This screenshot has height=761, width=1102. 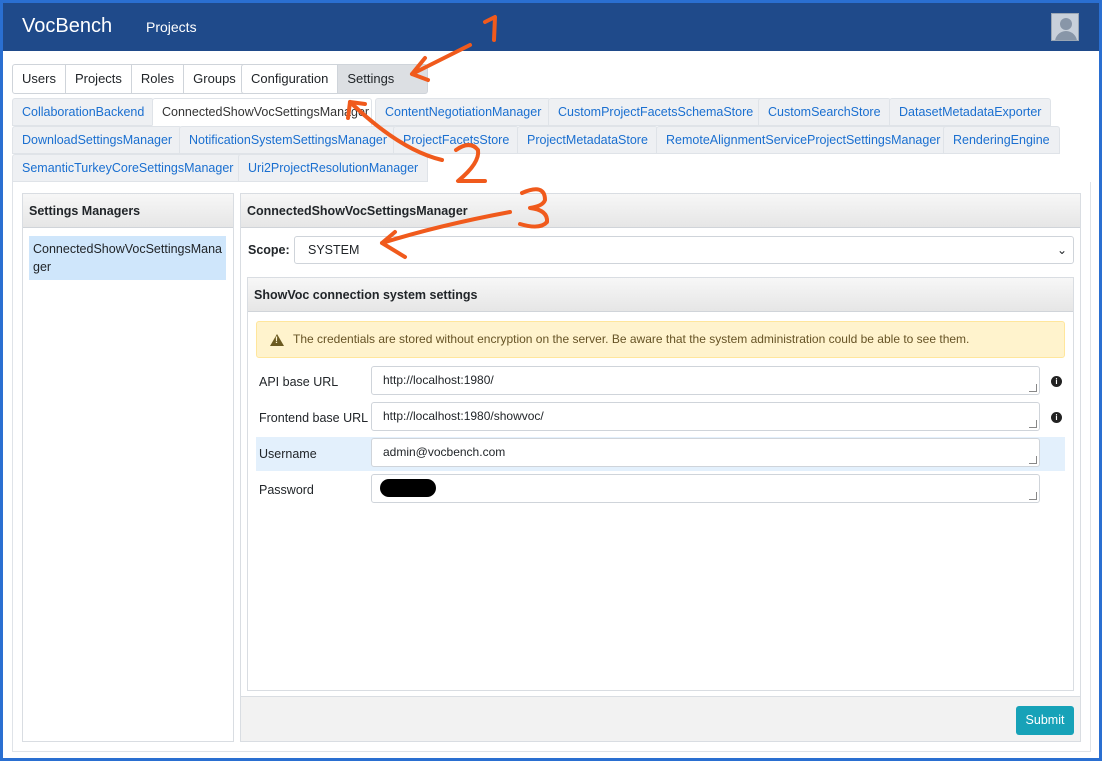 I want to click on api-url-value: http://localhost:1980/, so click(x=438, y=380).